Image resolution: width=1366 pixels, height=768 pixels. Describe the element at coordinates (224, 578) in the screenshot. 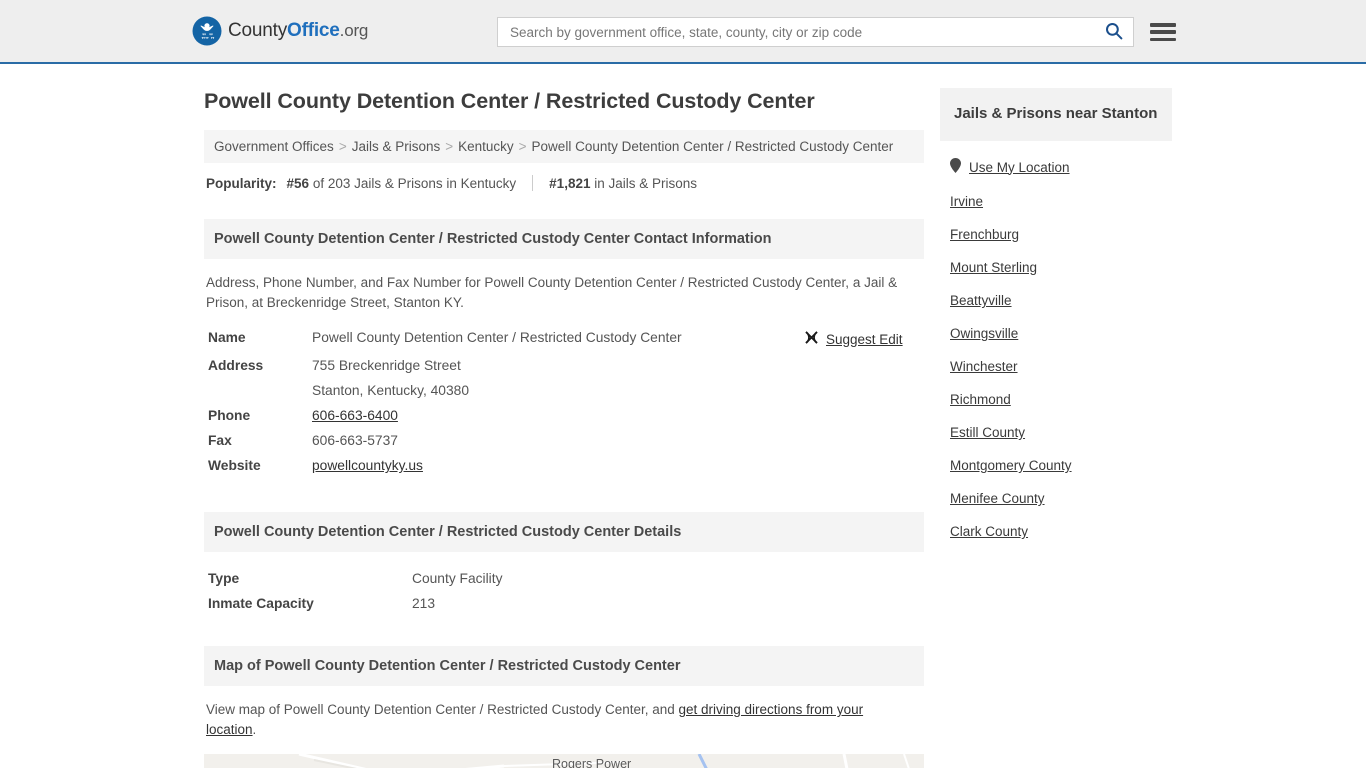

I see `row-label-type: Type` at that location.